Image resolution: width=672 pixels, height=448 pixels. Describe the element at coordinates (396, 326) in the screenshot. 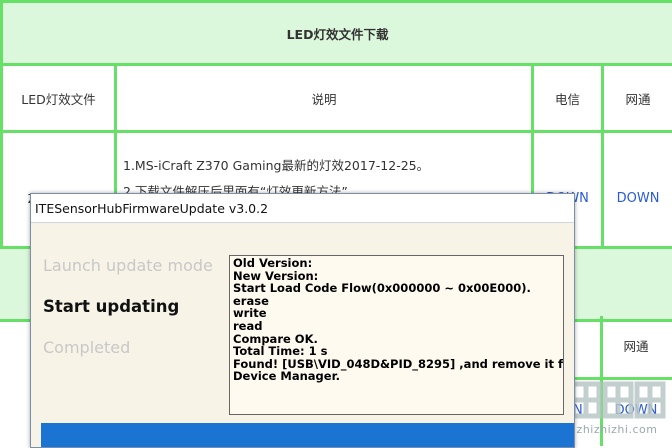

I see `log-line: read` at that location.